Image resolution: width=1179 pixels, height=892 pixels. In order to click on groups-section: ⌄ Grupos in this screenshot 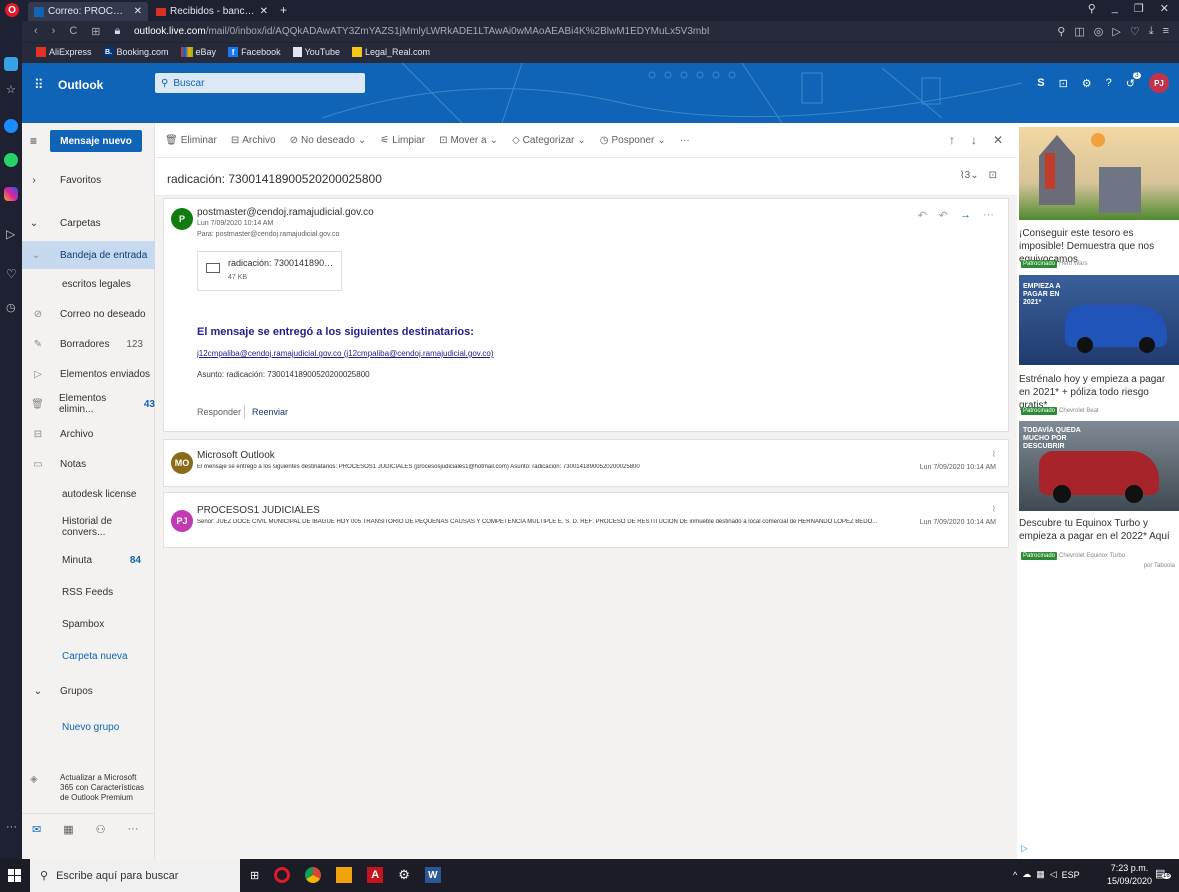, I will do `click(88, 691)`.